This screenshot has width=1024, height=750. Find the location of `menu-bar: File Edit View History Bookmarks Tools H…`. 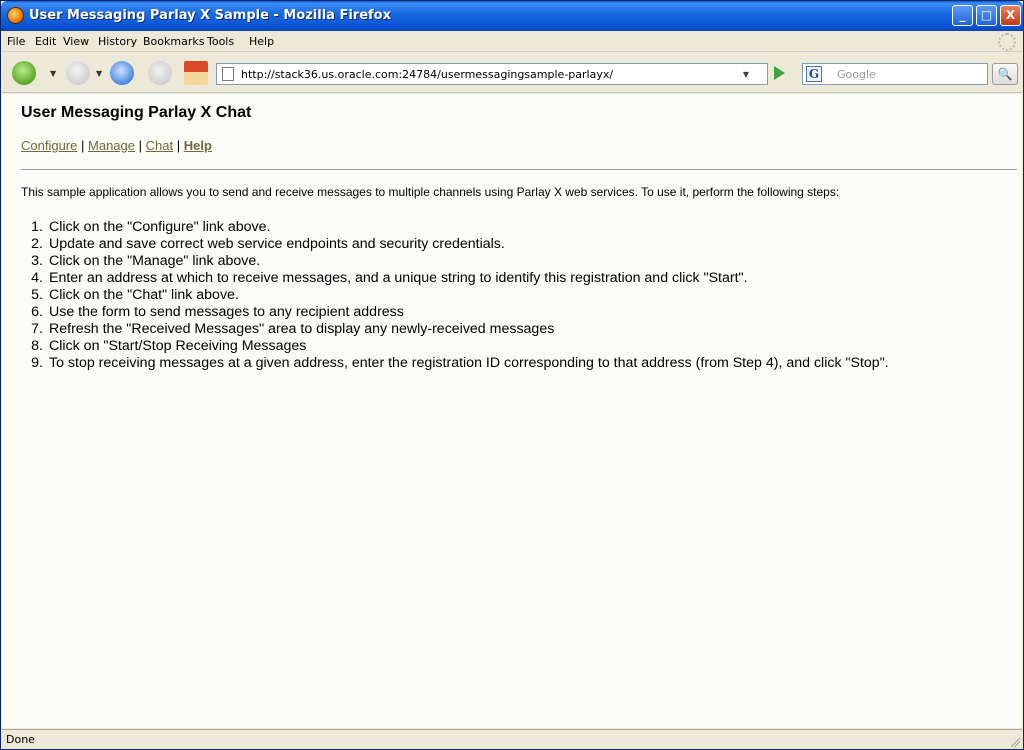

menu-bar: File Edit View History Bookmarks Tools H… is located at coordinates (512, 42).